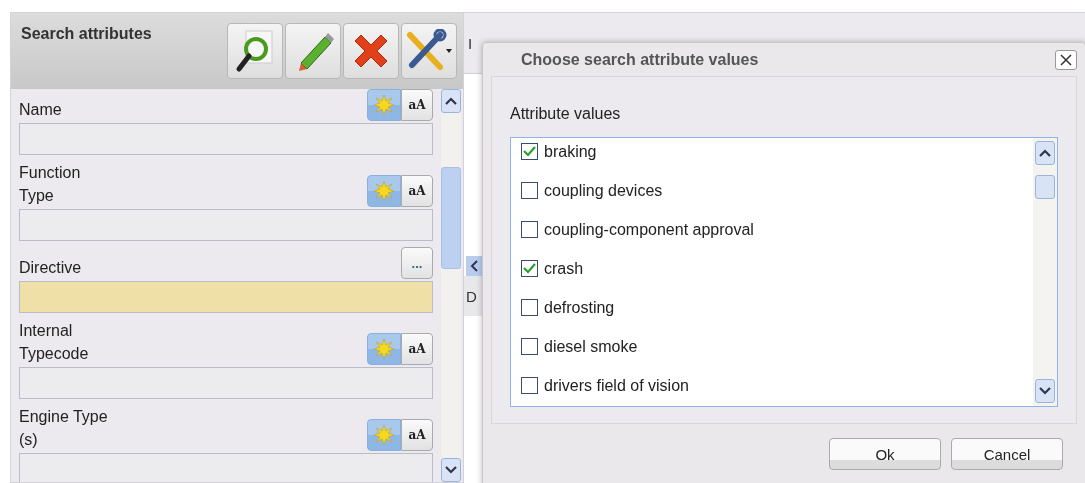 The width and height of the screenshot is (1085, 483). I want to click on list-item-label: braking, so click(570, 151).